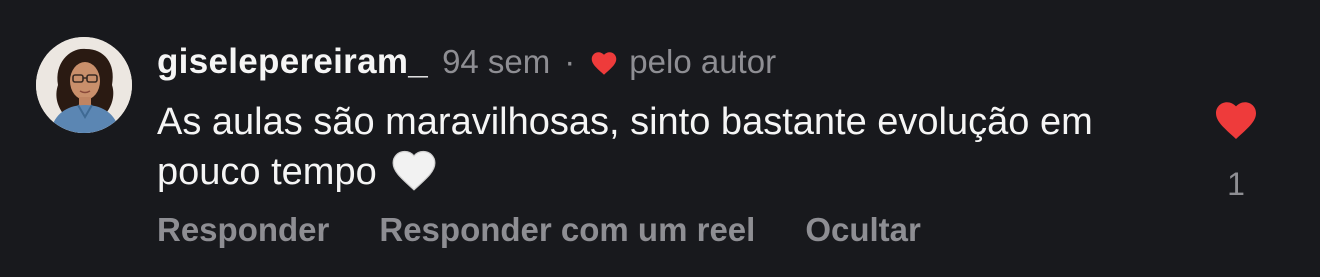  I want to click on heart-filled-icon, so click(1236, 120).